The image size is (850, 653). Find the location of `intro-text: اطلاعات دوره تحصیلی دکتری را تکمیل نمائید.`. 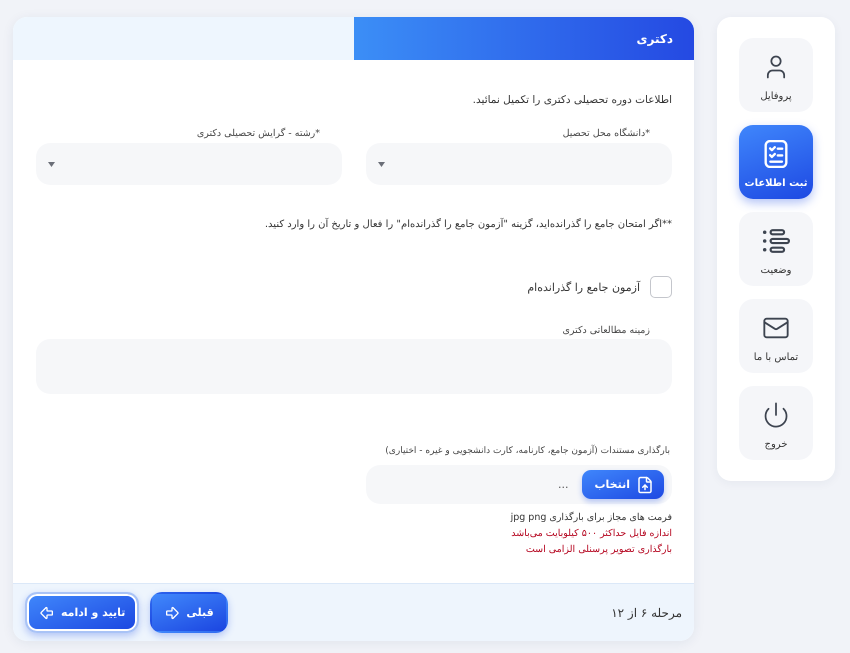

intro-text: اطلاعات دوره تحصیلی دکتری را تکمیل نمائید. is located at coordinates (572, 100).